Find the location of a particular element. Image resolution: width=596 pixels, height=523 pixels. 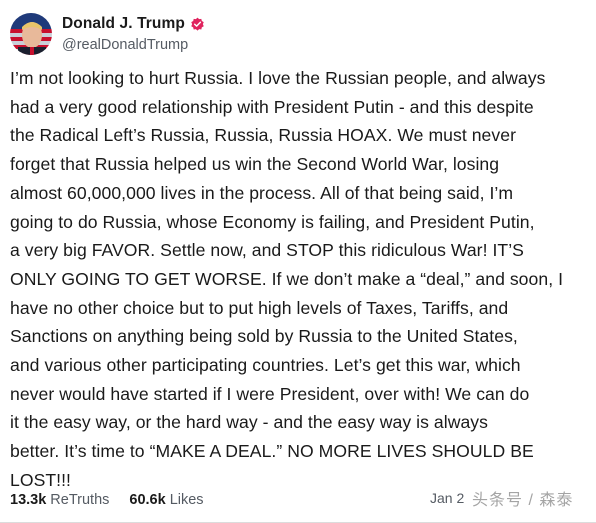

post-header: Donald J. Trump @realDonaldTrump is located at coordinates (107, 34).